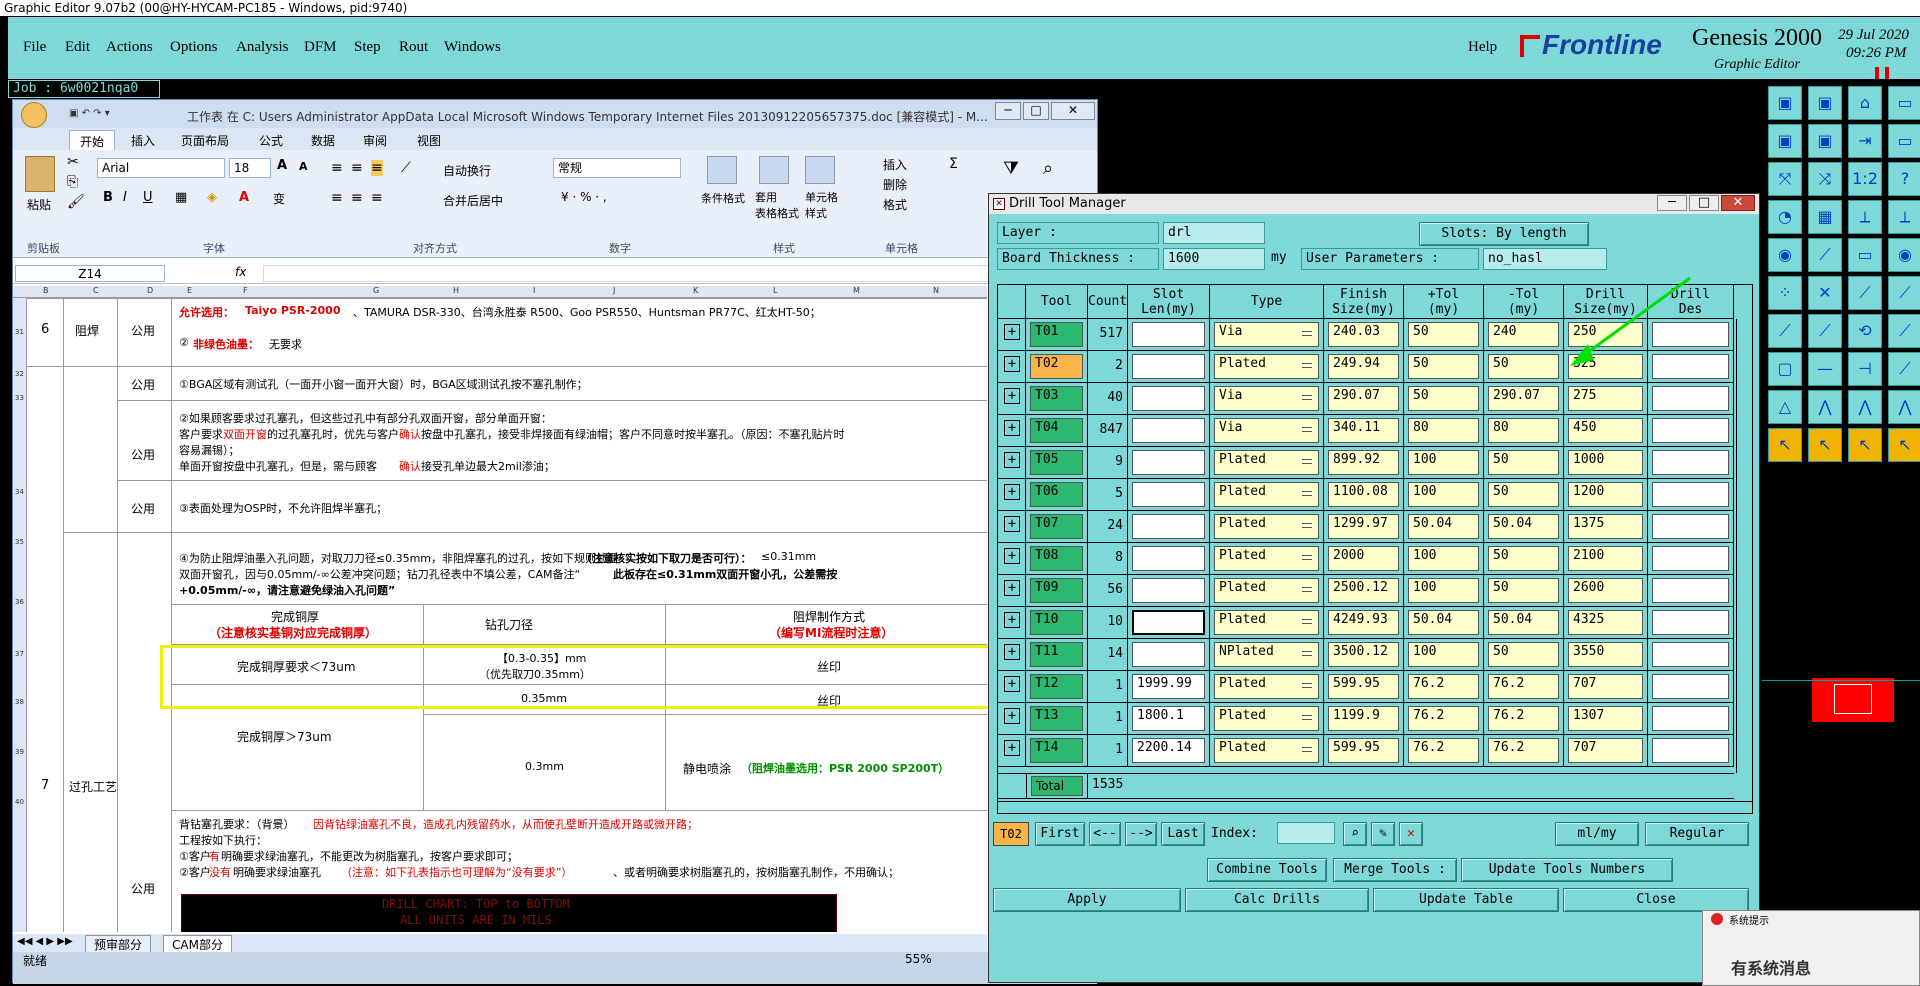 The height and width of the screenshot is (986, 1920). I want to click on tool-finish-field: 2000, so click(1363, 558).